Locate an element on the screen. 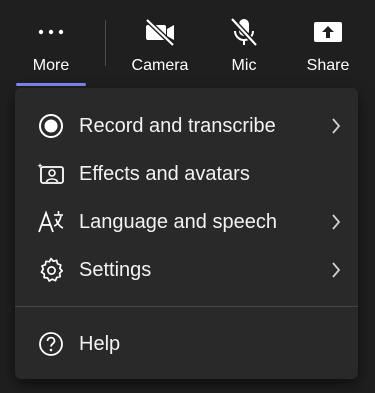  mic-off-icon is located at coordinates (244, 32).